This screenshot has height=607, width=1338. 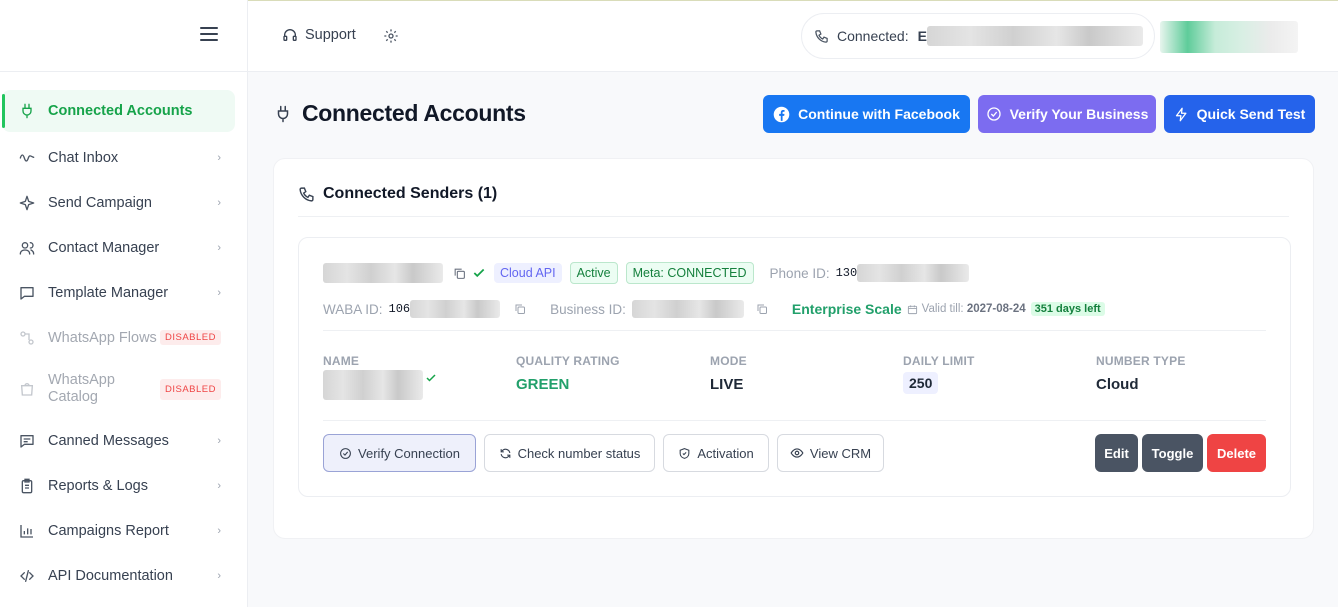 What do you see at coordinates (689, 273) in the screenshot?
I see `meta-status-badge: Meta: CONNECTED` at bounding box center [689, 273].